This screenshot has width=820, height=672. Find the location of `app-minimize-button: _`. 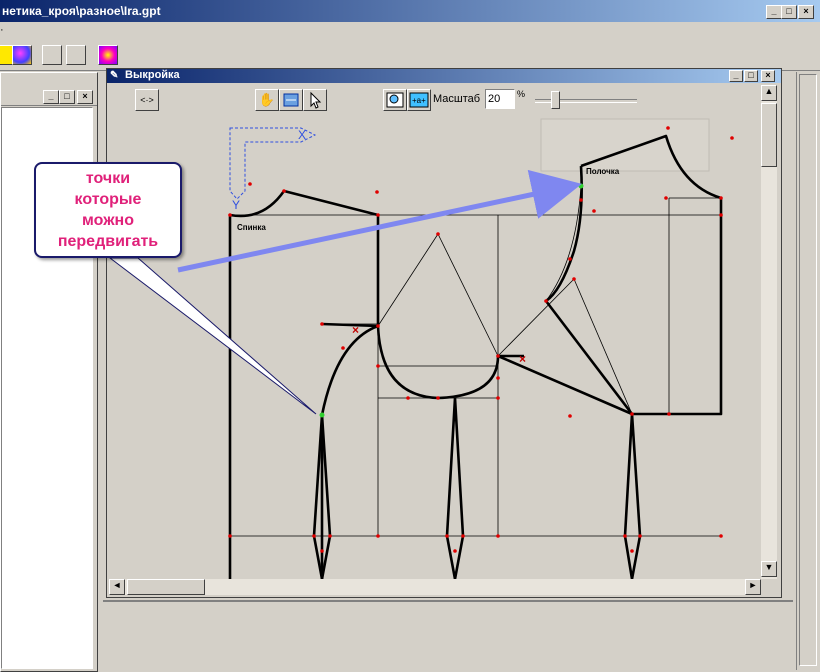

app-minimize-button: _ is located at coordinates (774, 12).